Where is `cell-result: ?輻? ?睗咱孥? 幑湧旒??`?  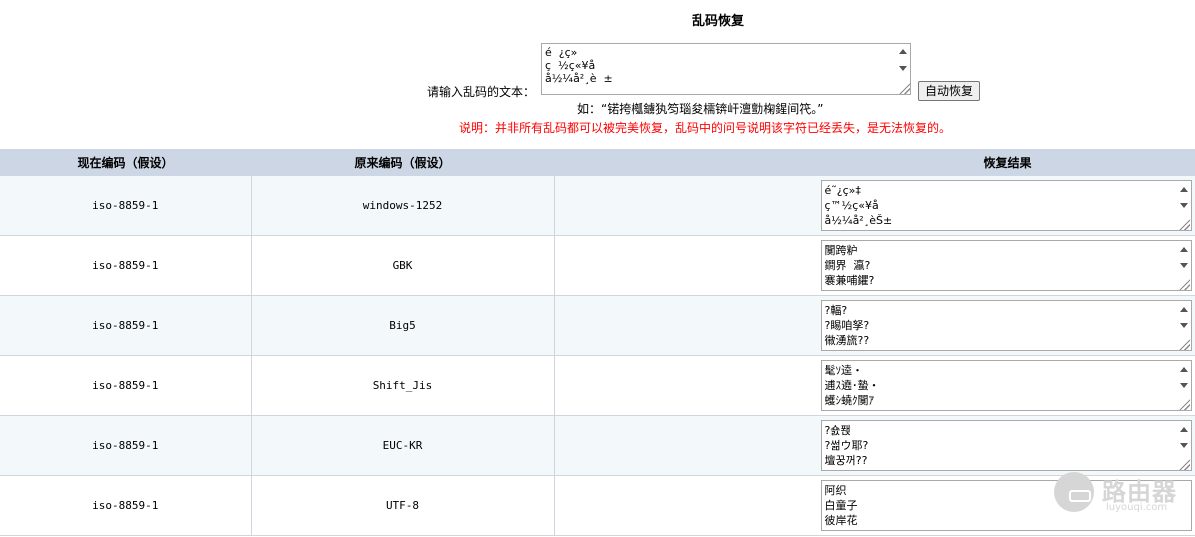
cell-result: ?輻? ?睗咱孥? 幑湧旒?? is located at coordinates (874, 325).